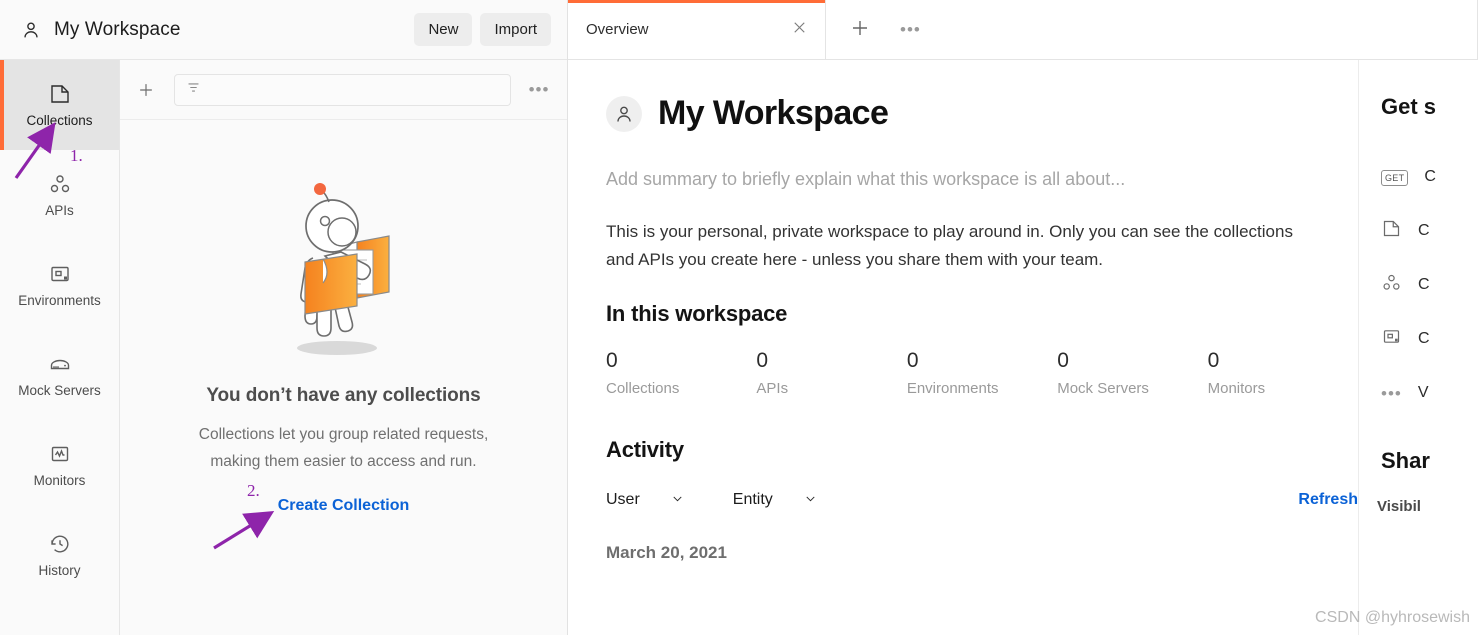 Image resolution: width=1478 pixels, height=635 pixels. Describe the element at coordinates (752, 500) in the screenshot. I see `activity-entity-filter-label: Entity` at that location.